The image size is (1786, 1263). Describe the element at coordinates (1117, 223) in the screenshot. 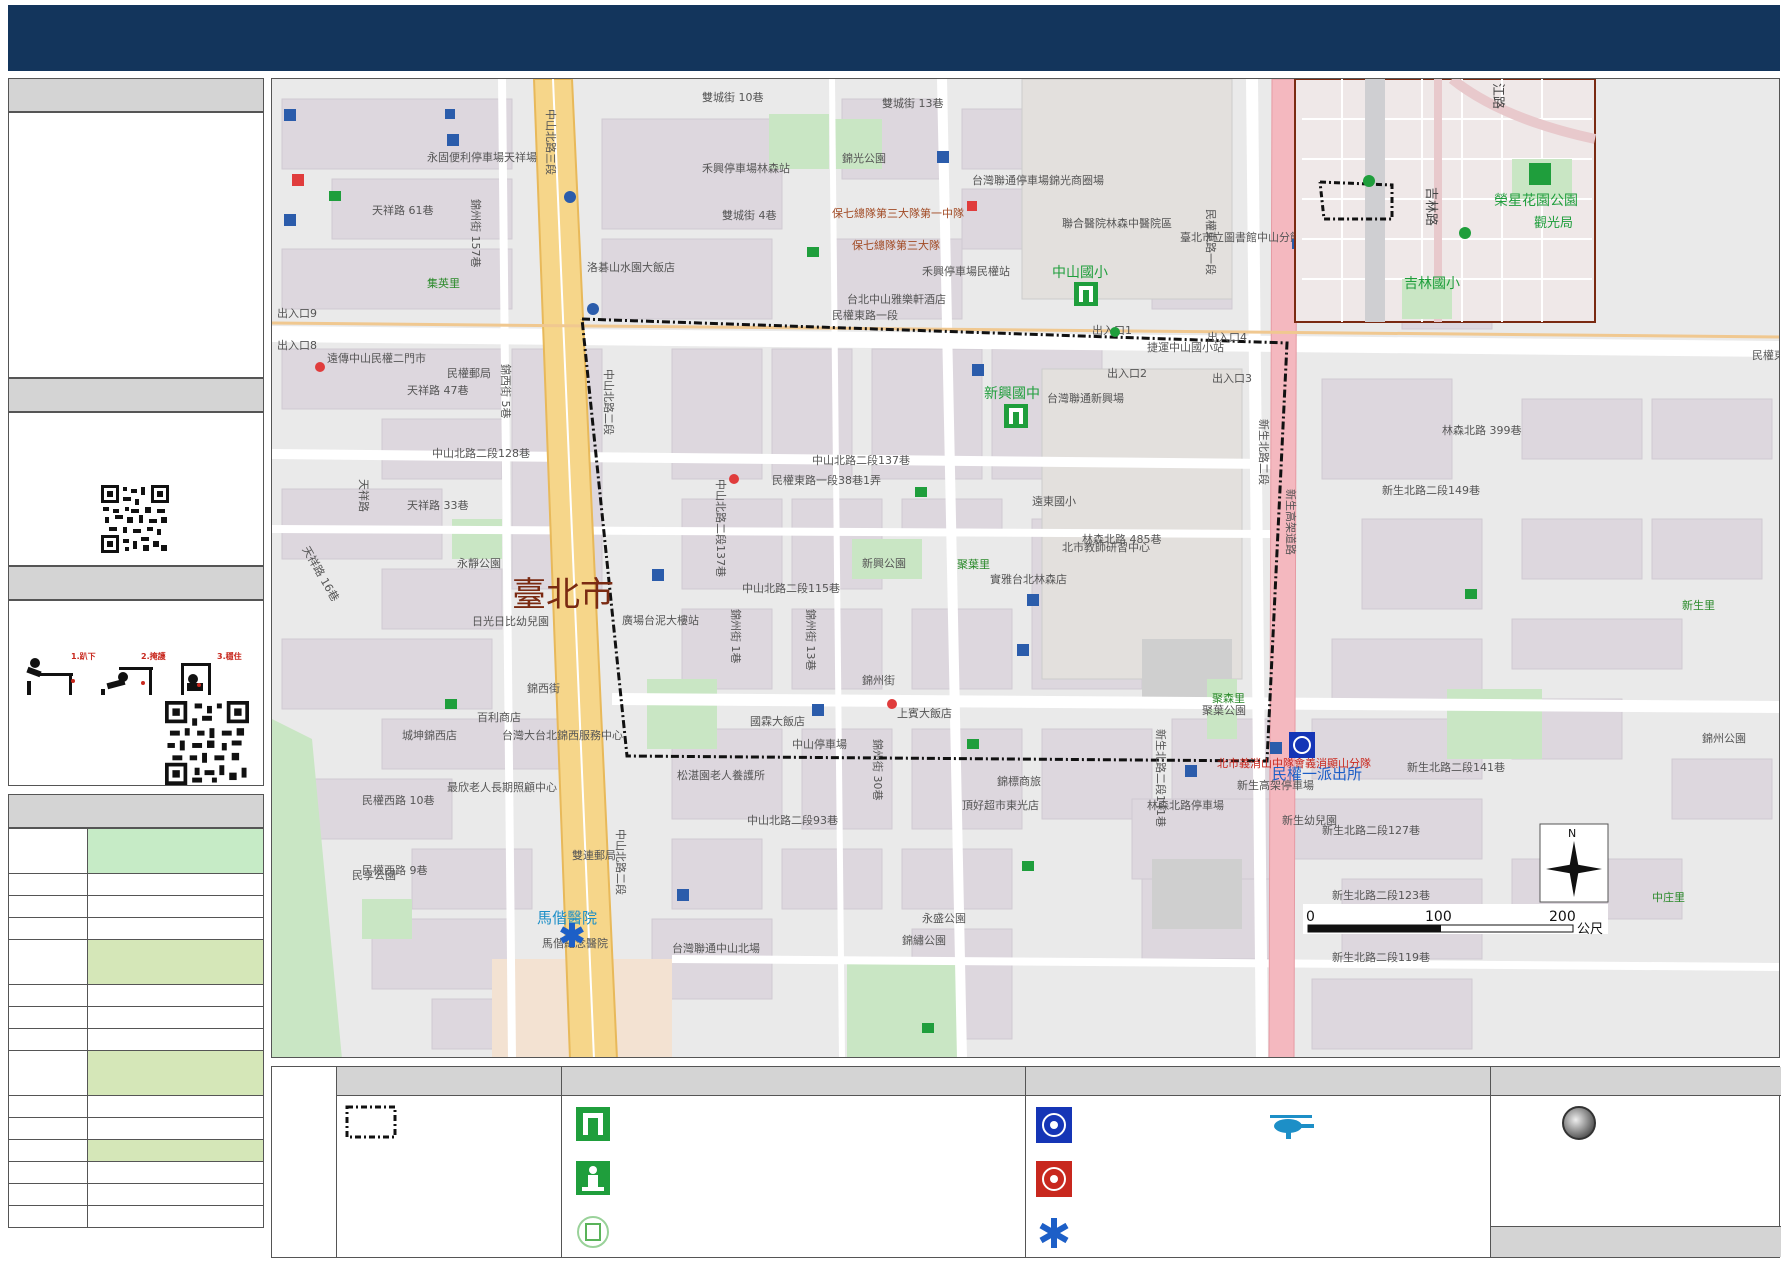

I see `poi-label: 聯合醫院林森中醫院區` at that location.